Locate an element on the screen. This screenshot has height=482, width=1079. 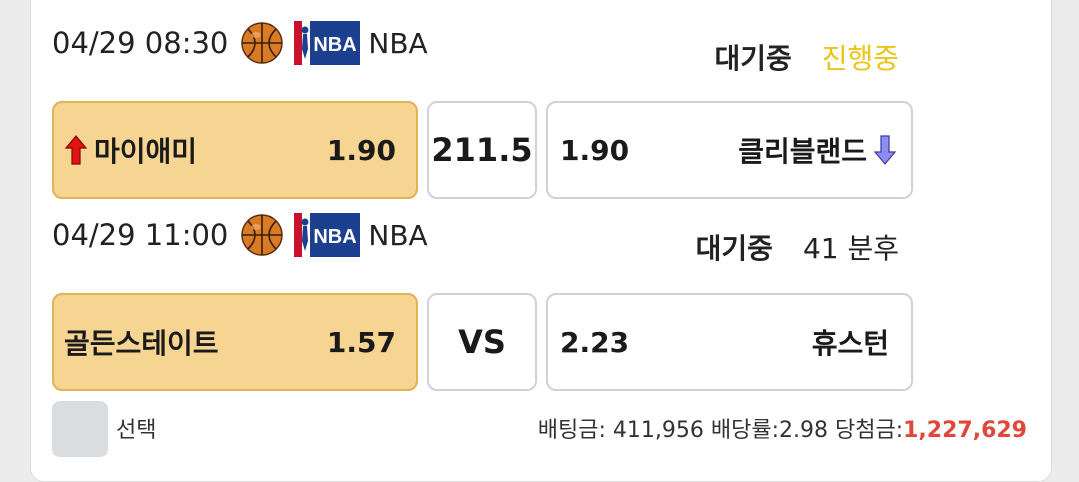
game-2-status-label: 대기중 is located at coordinates (734, 248).